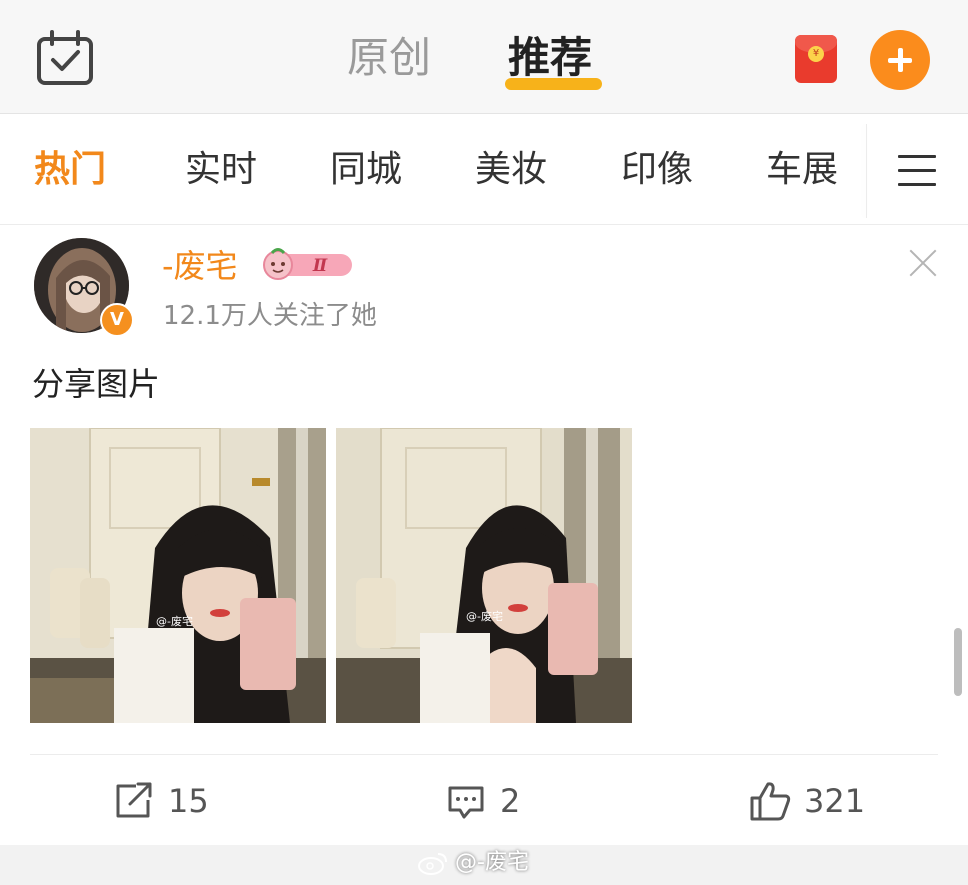  I want to click on thumbs-up-icon, so click(770, 801).